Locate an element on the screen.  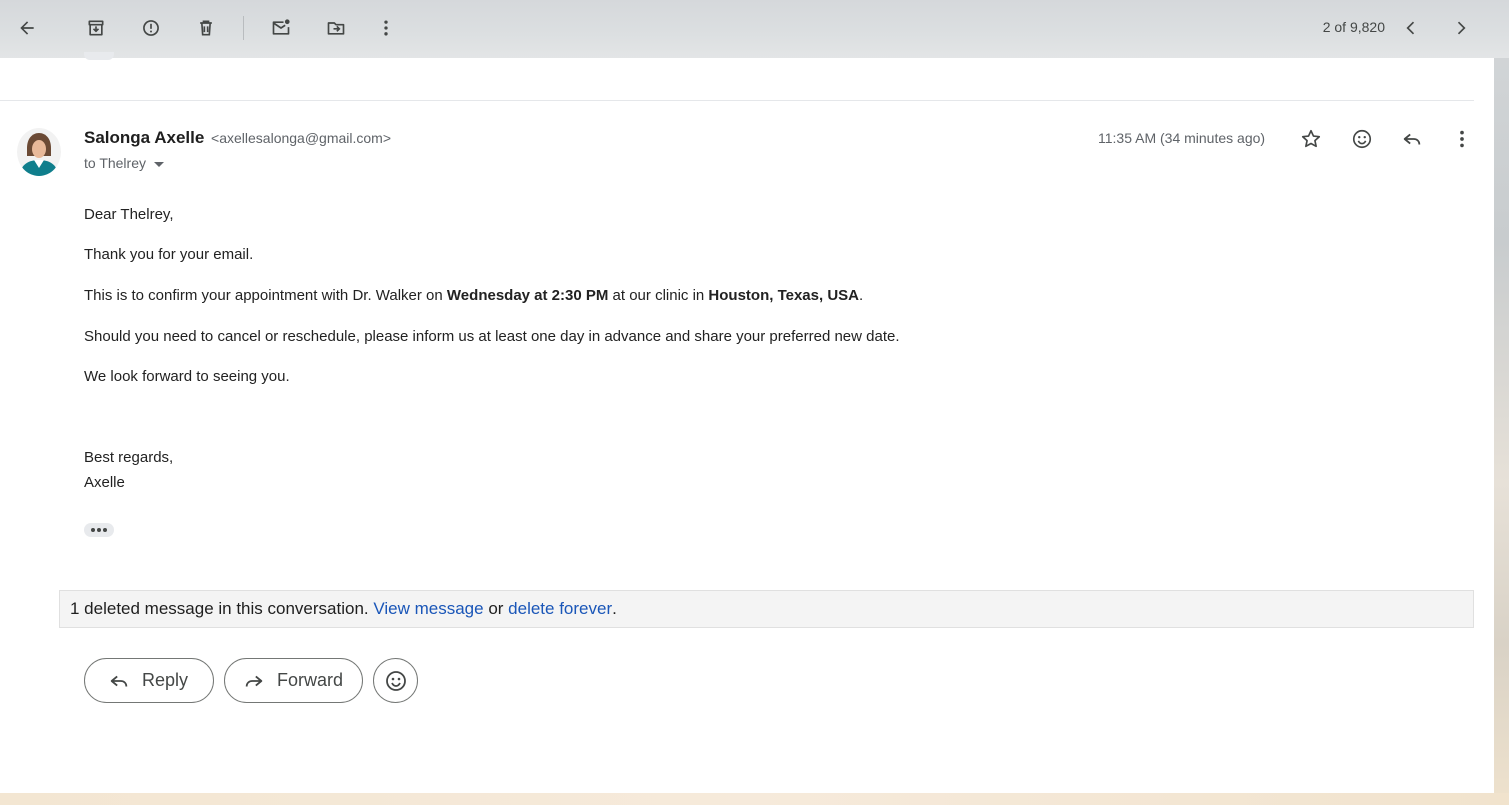
deleted-notice-text: or is located at coordinates (496, 608).